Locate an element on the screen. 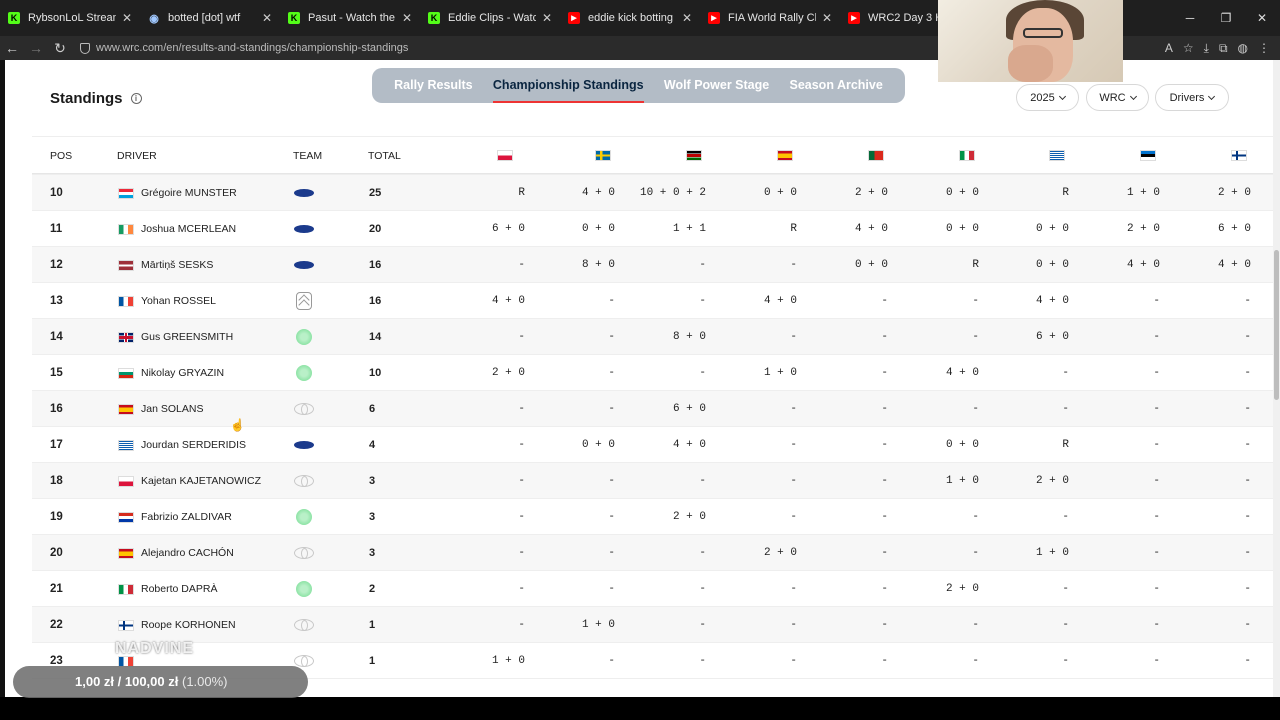  extensions-icon: ⧉ is located at coordinates (1223, 48).